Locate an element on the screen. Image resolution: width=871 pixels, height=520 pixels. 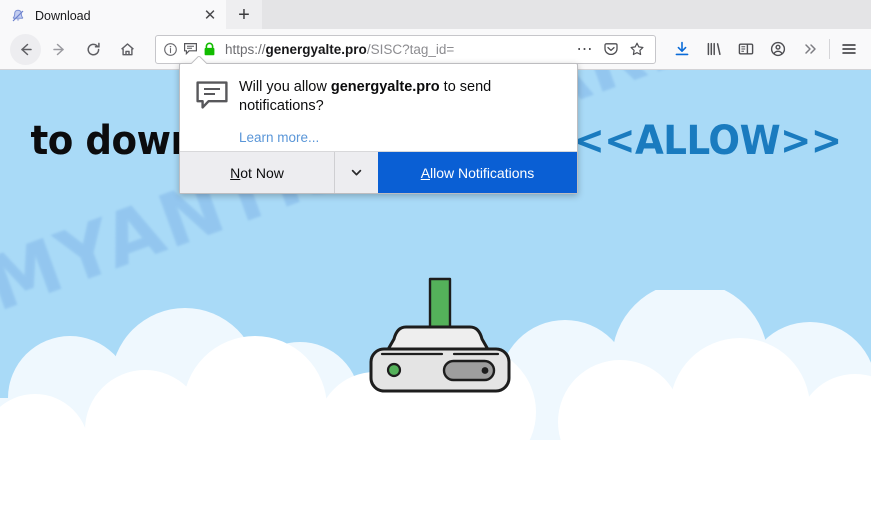
info-circle-icon is located at coordinates (170, 49).